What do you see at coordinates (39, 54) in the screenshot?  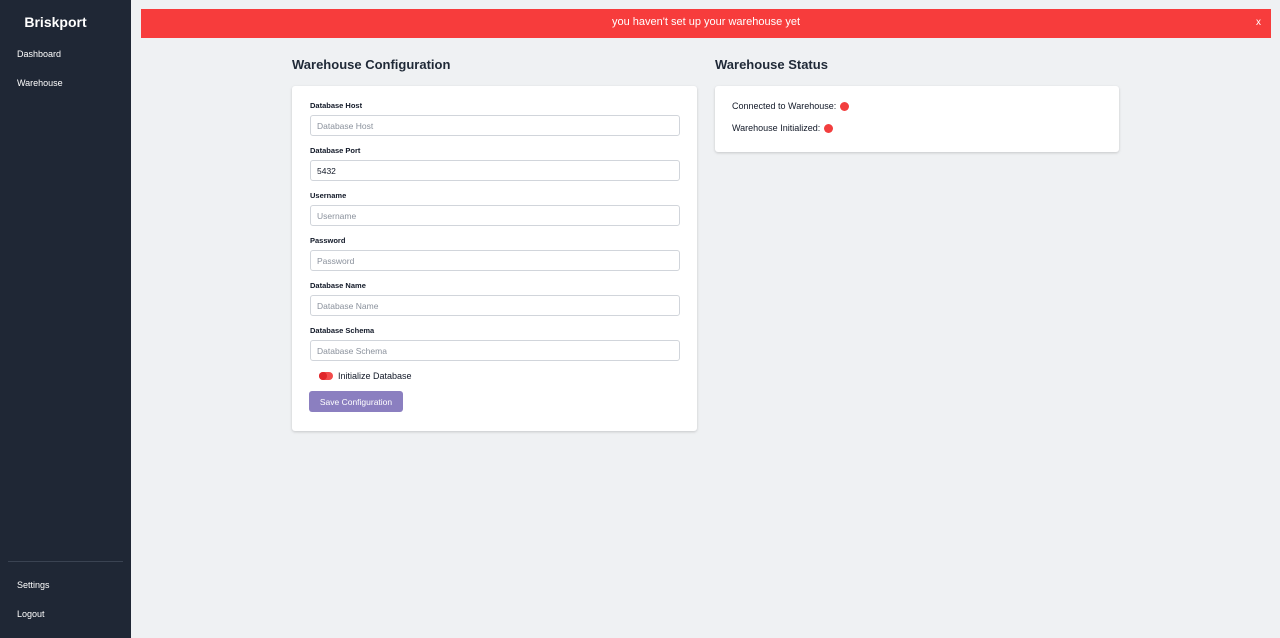 I see `sidebar-item-dashboard: Dashboard` at bounding box center [39, 54].